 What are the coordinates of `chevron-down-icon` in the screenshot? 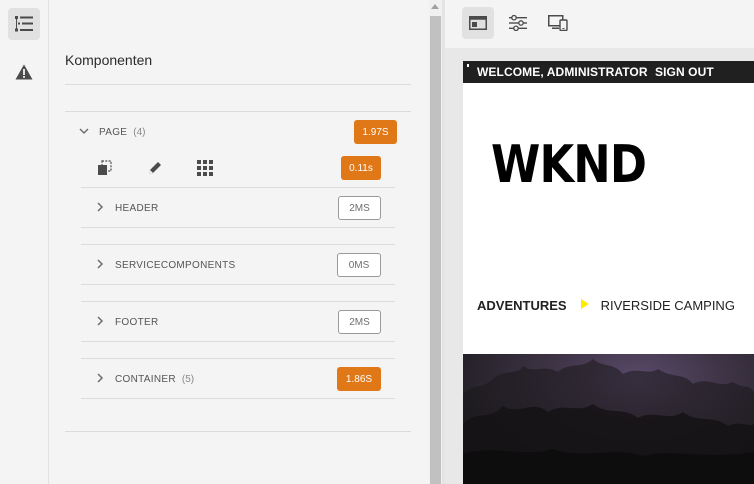 It's located at (84, 131).